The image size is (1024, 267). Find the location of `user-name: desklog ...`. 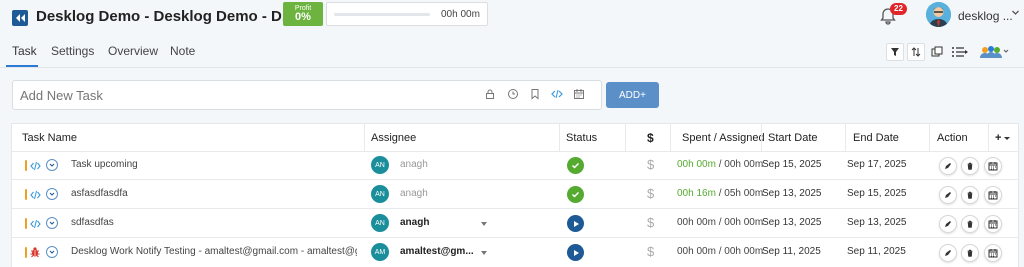

user-name: desklog ... is located at coordinates (985, 16).